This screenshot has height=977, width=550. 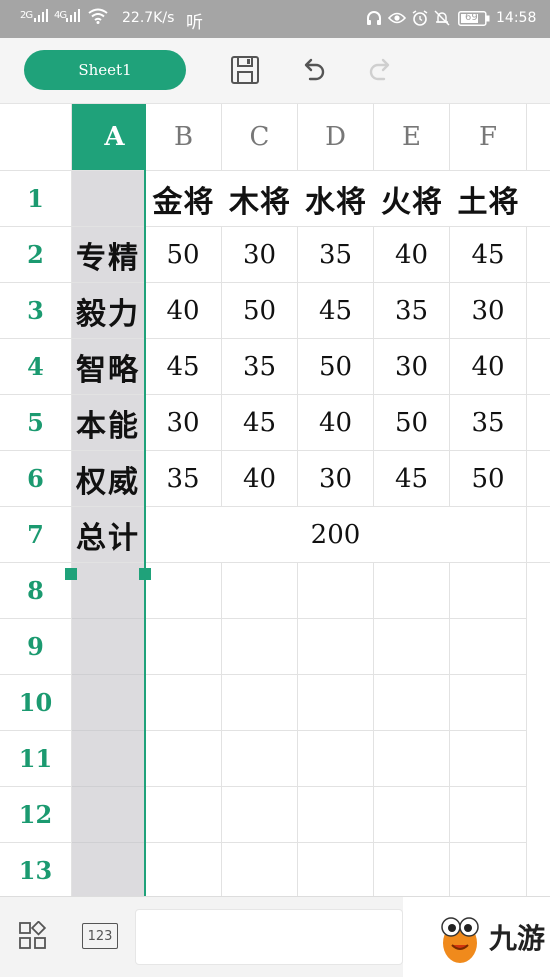 What do you see at coordinates (412, 311) in the screenshot?
I see `cell-e3: 35` at bounding box center [412, 311].